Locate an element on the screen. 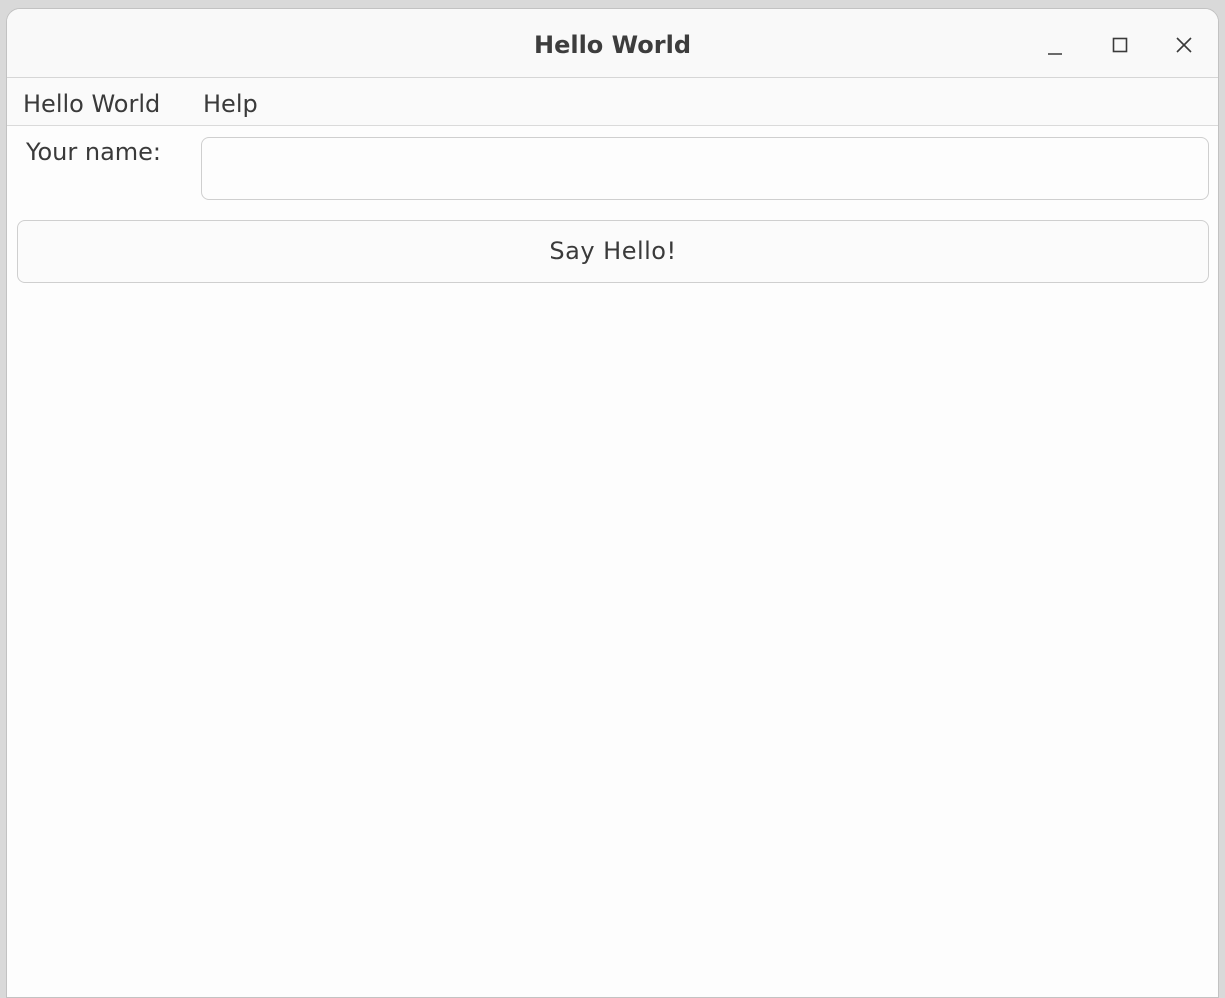 The height and width of the screenshot is (998, 1225). name-input is located at coordinates (705, 168).